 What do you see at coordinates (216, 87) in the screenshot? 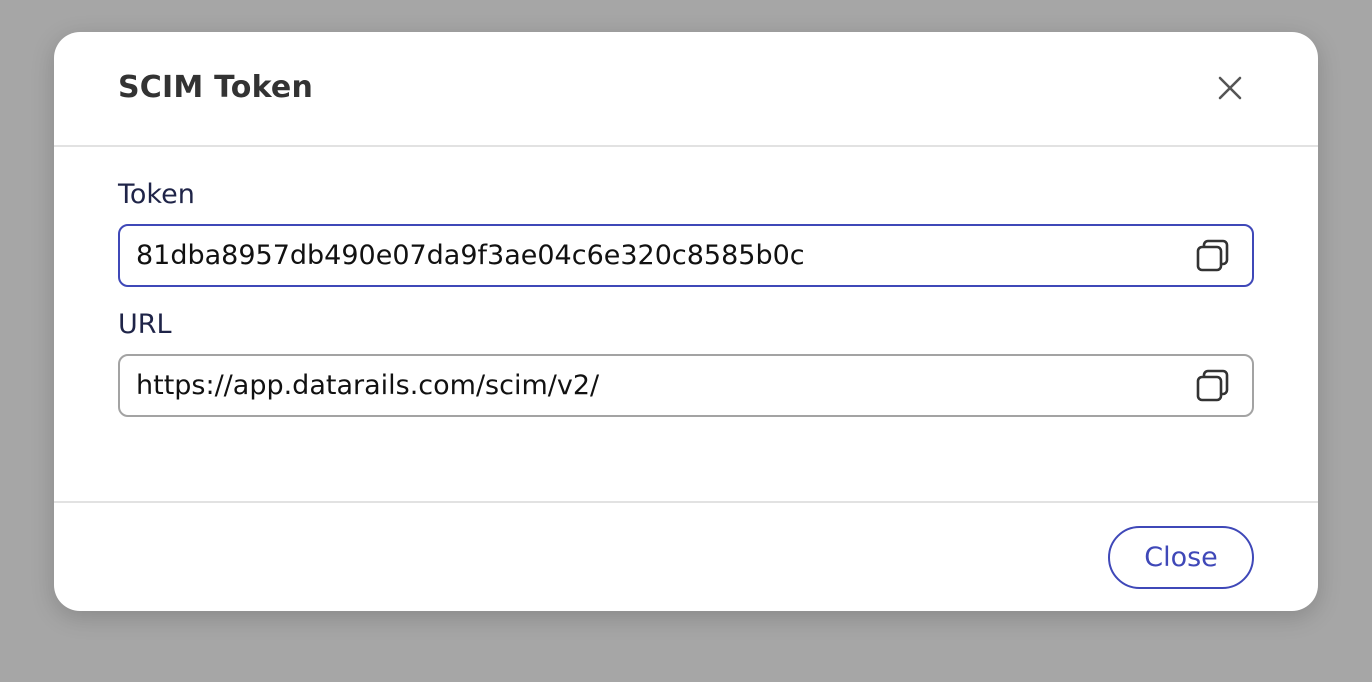
I see `dialog-title: SCIM Token` at bounding box center [216, 87].